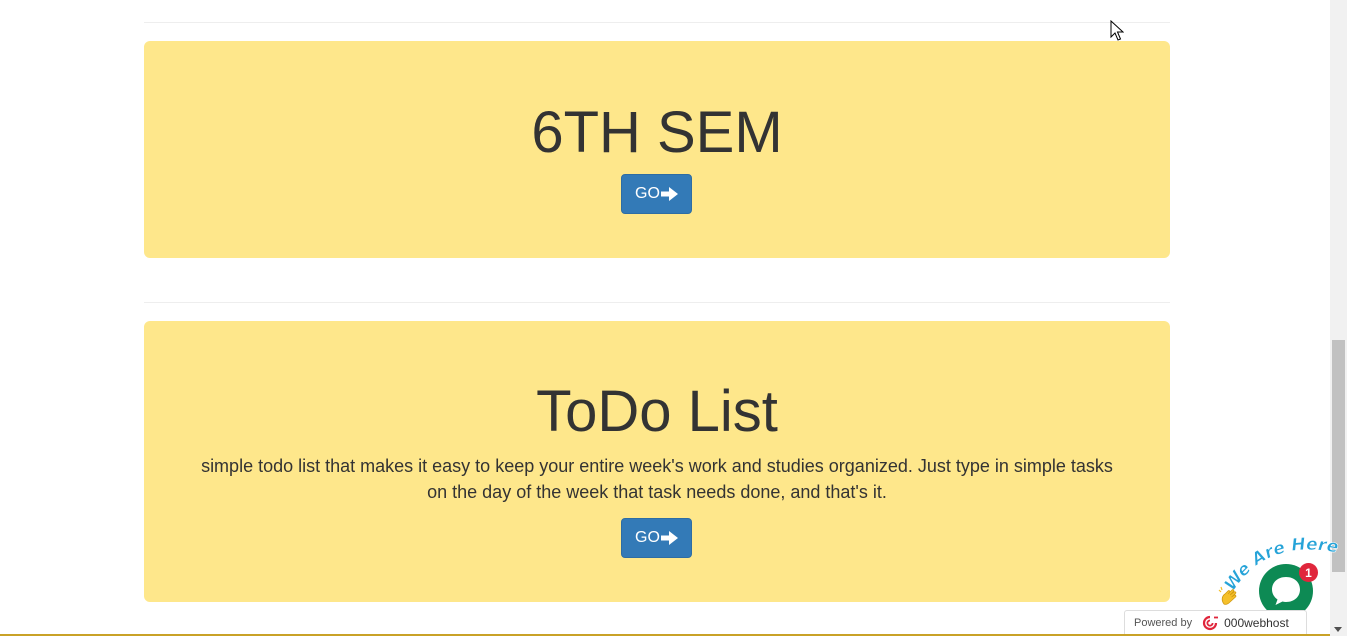 This screenshot has width=1347, height=636. I want to click on powered-by-label: Powered by, so click(1163, 622).